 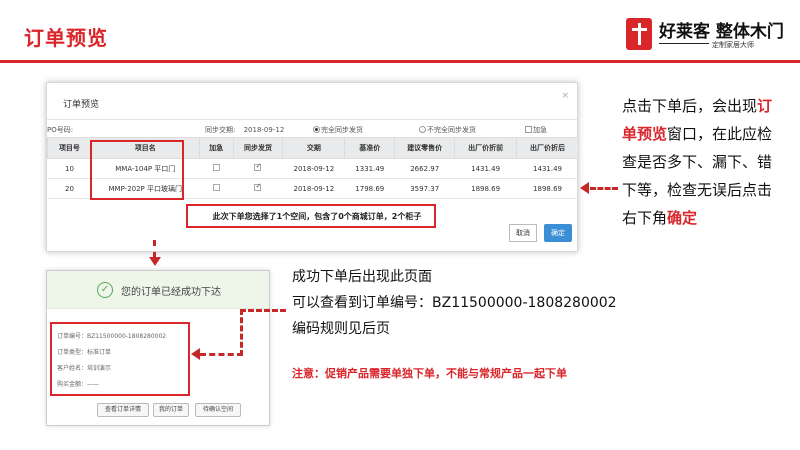 I want to click on order-info-highlight, so click(x=120, y=359).